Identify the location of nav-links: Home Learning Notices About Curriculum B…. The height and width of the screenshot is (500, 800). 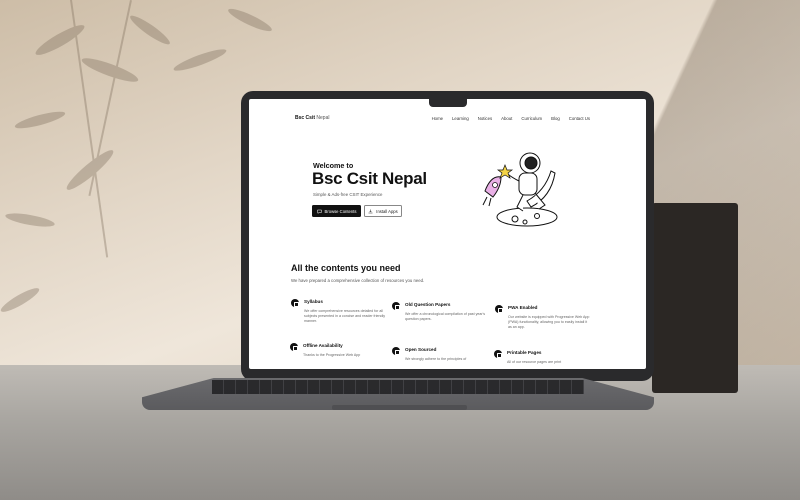
(511, 118).